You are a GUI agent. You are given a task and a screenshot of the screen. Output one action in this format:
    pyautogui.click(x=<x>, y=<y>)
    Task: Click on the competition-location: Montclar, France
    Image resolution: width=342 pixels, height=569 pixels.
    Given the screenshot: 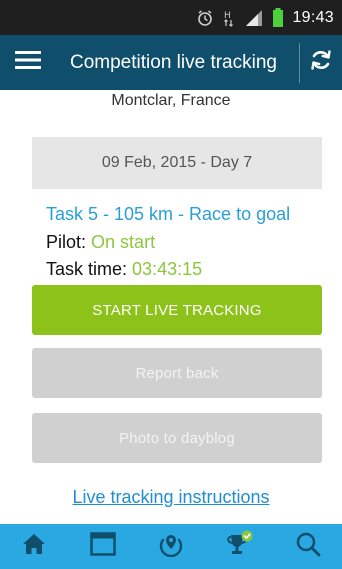 What is the action you would take?
    pyautogui.click(x=171, y=100)
    